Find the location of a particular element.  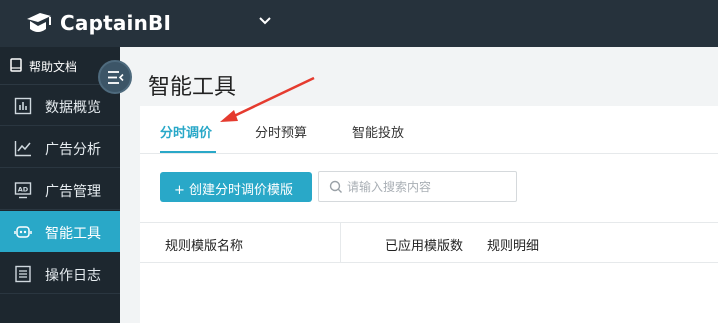

sidebar-item-ad-management: AD 广告管理 is located at coordinates (60, 189).